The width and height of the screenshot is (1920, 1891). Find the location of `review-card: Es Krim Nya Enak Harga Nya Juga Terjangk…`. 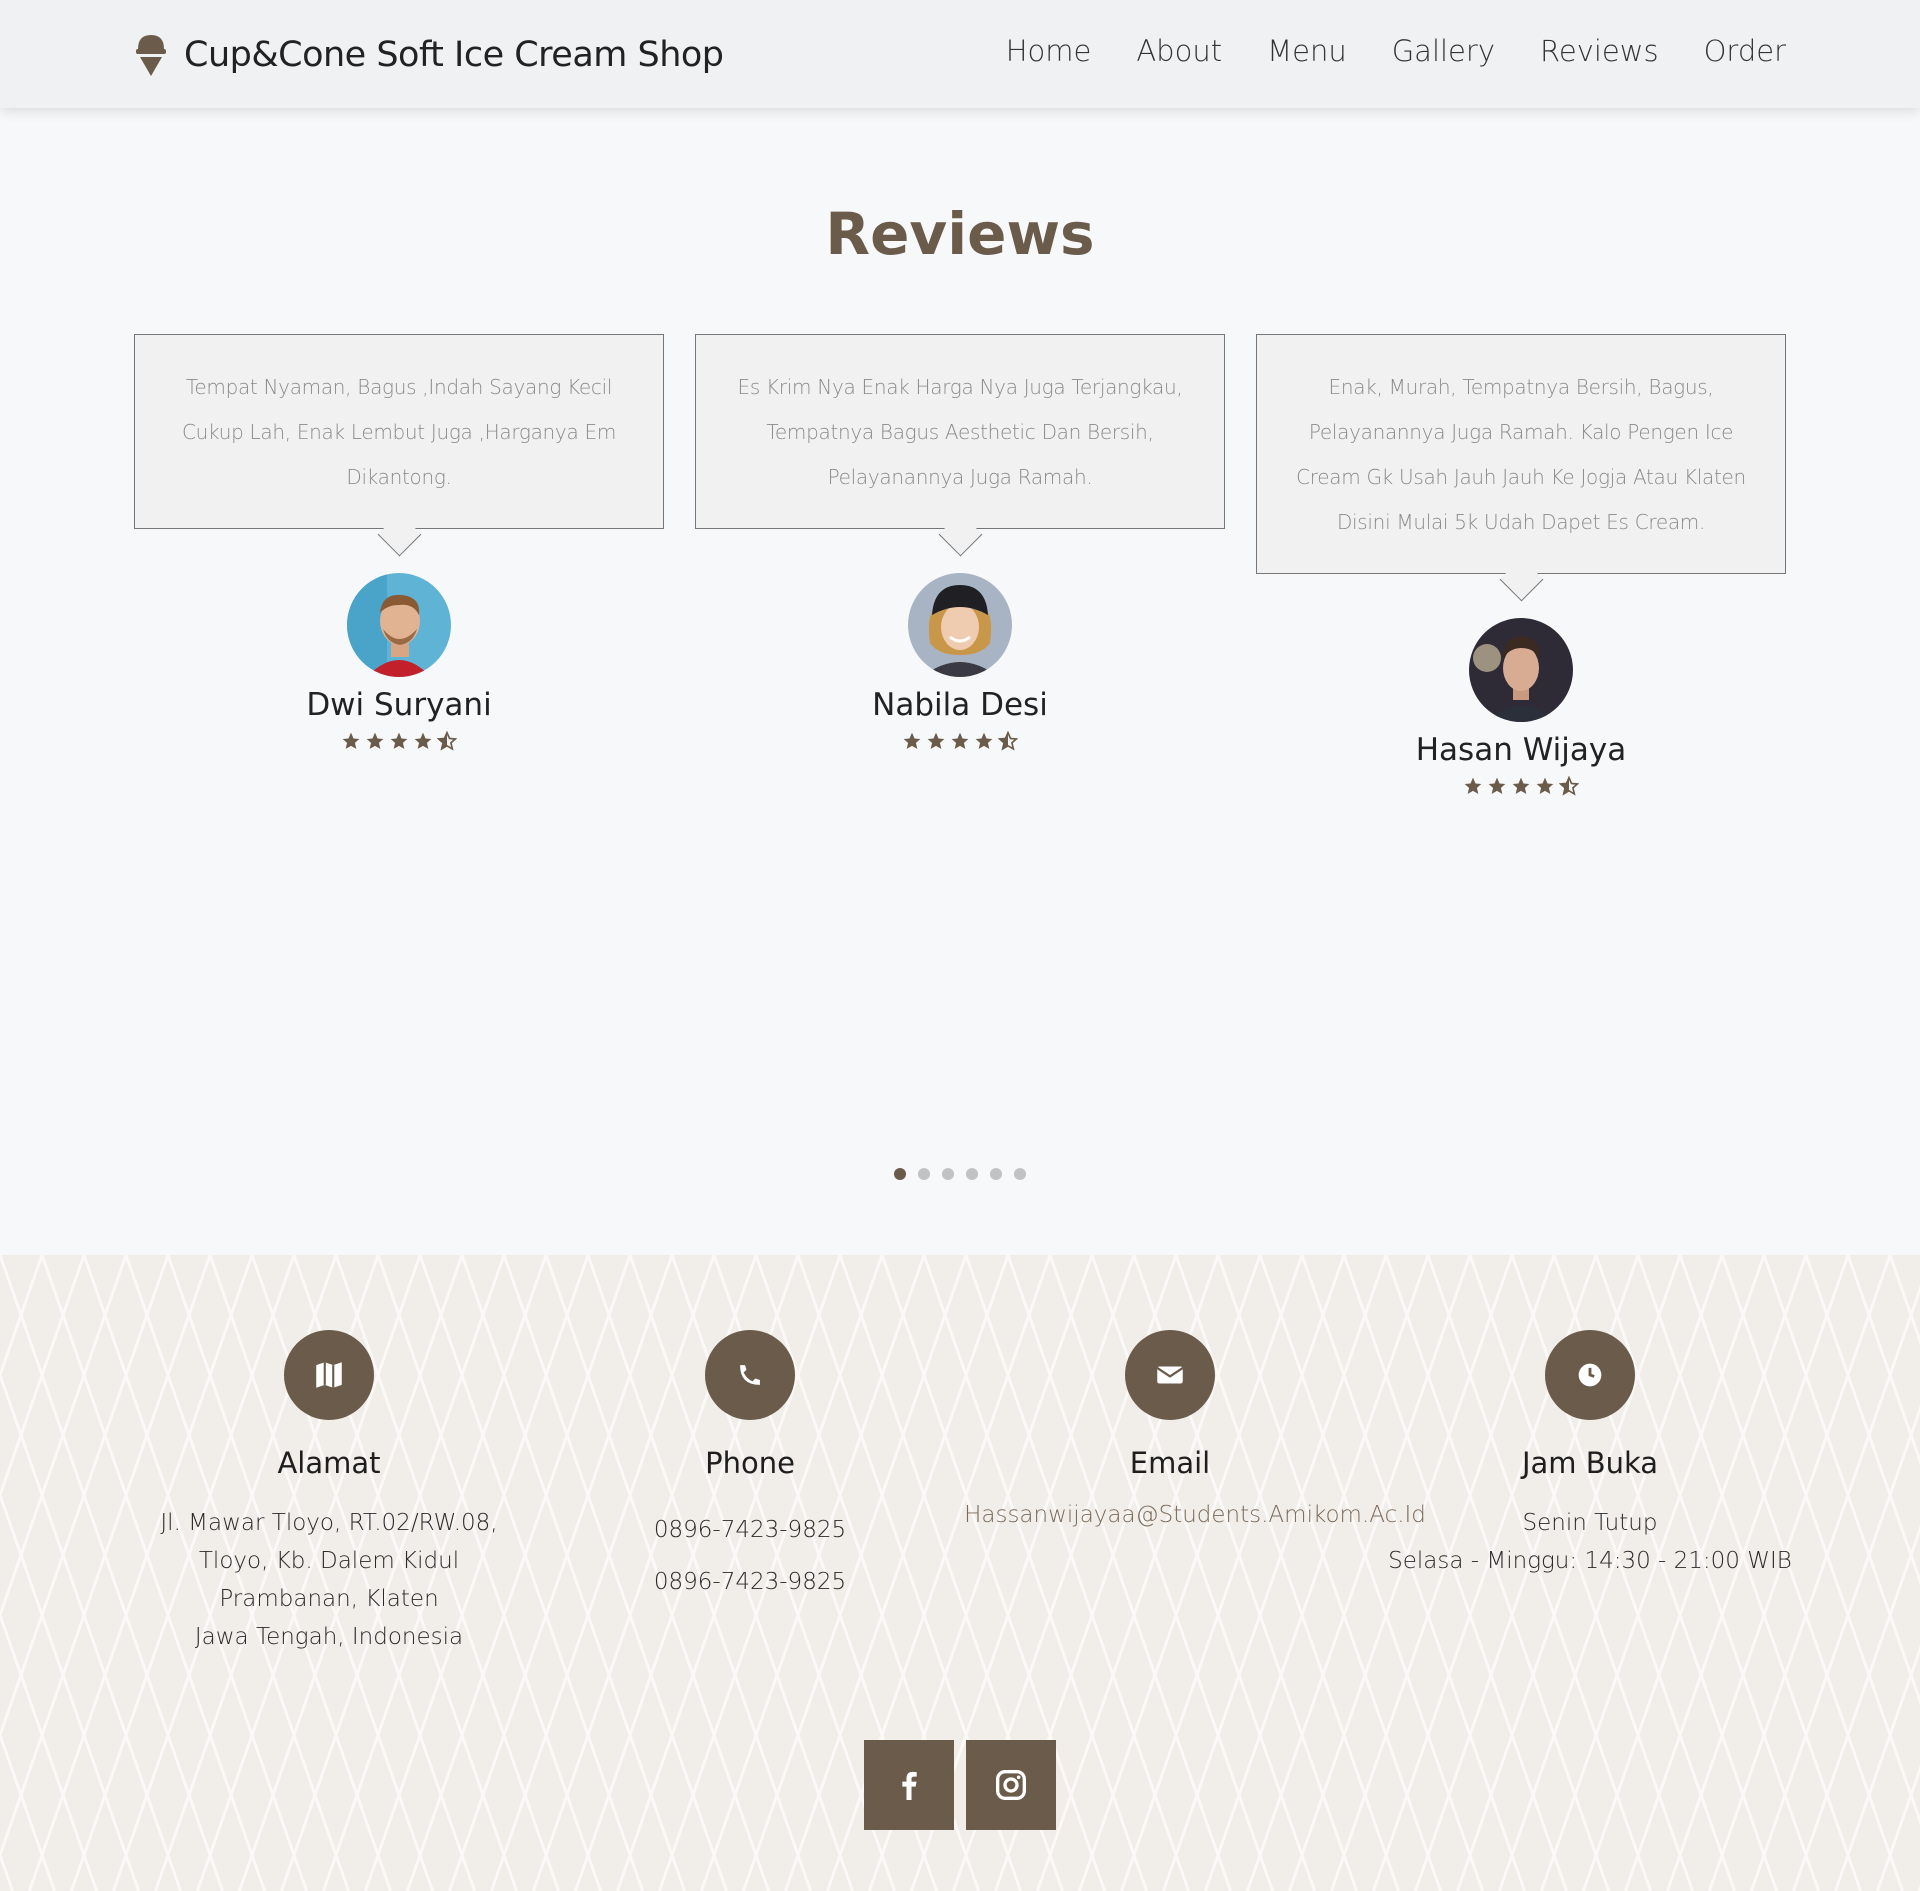

review-card: Es Krim Nya Enak Harga Nya Juga Terjangk… is located at coordinates (960, 542).